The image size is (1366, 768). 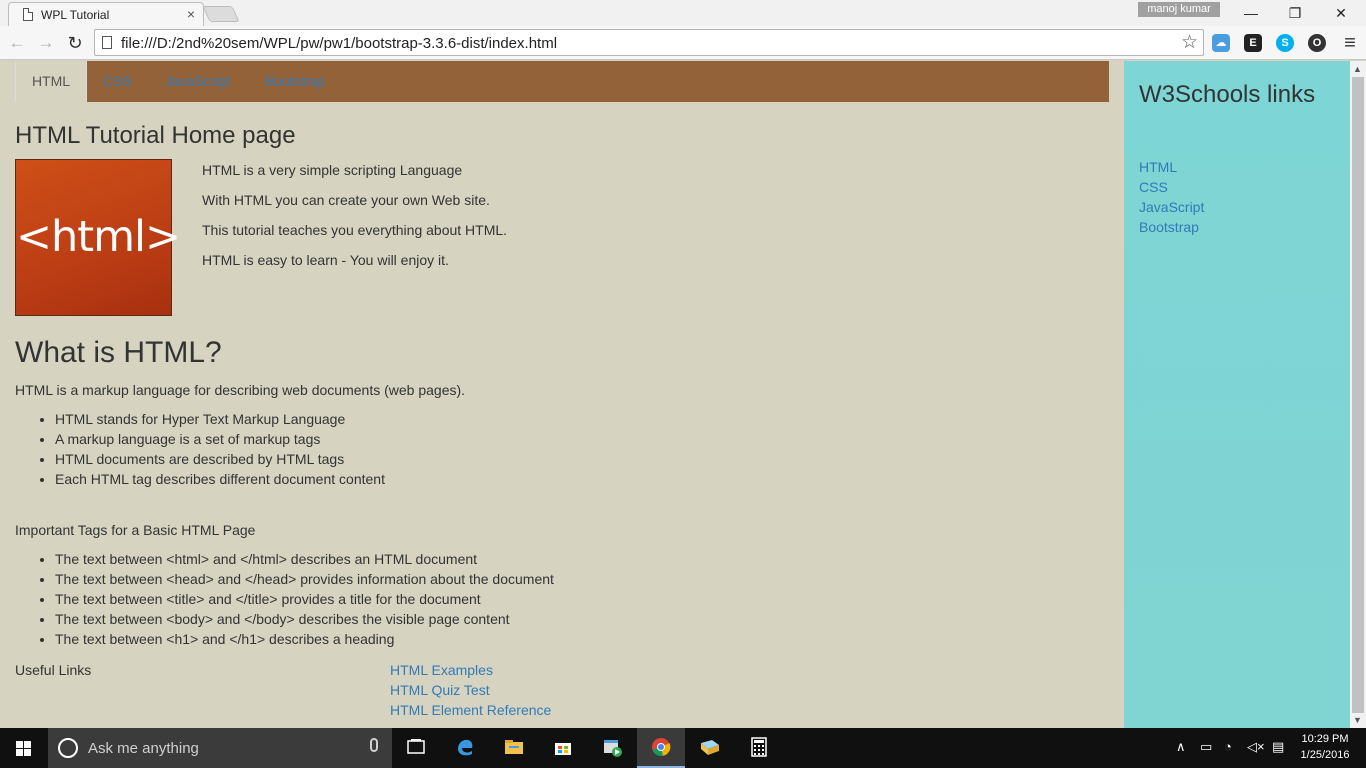 What do you see at coordinates (17, 43) in the screenshot?
I see `back-button: ←` at bounding box center [17, 43].